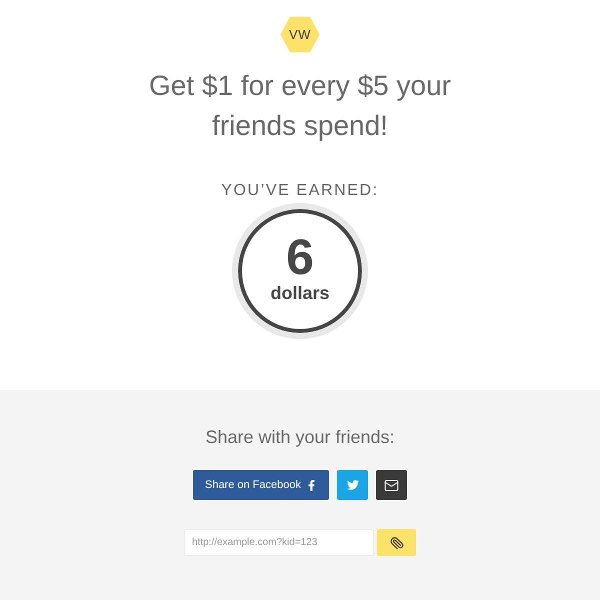  I want to click on headline: Get $1 for every $5 your friends spend!, so click(300, 106).